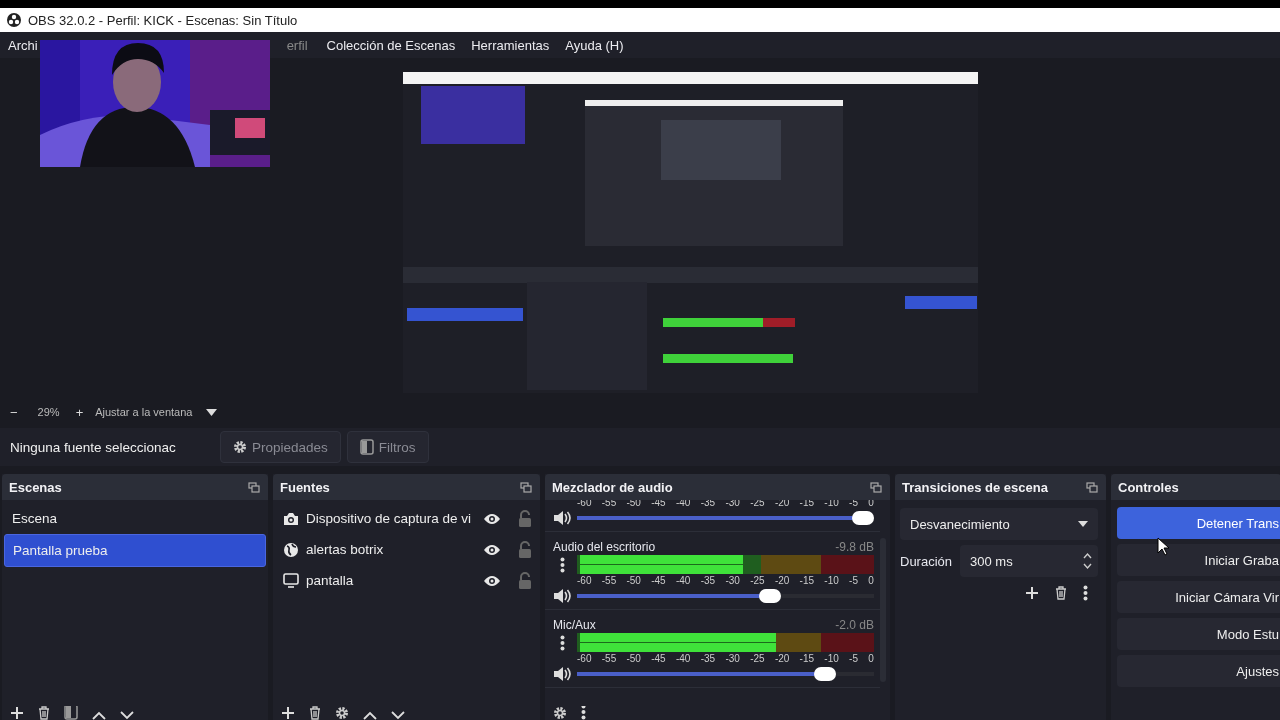 The width and height of the screenshot is (1280, 720). I want to click on duration-field: 300 ms, so click(1029, 561).